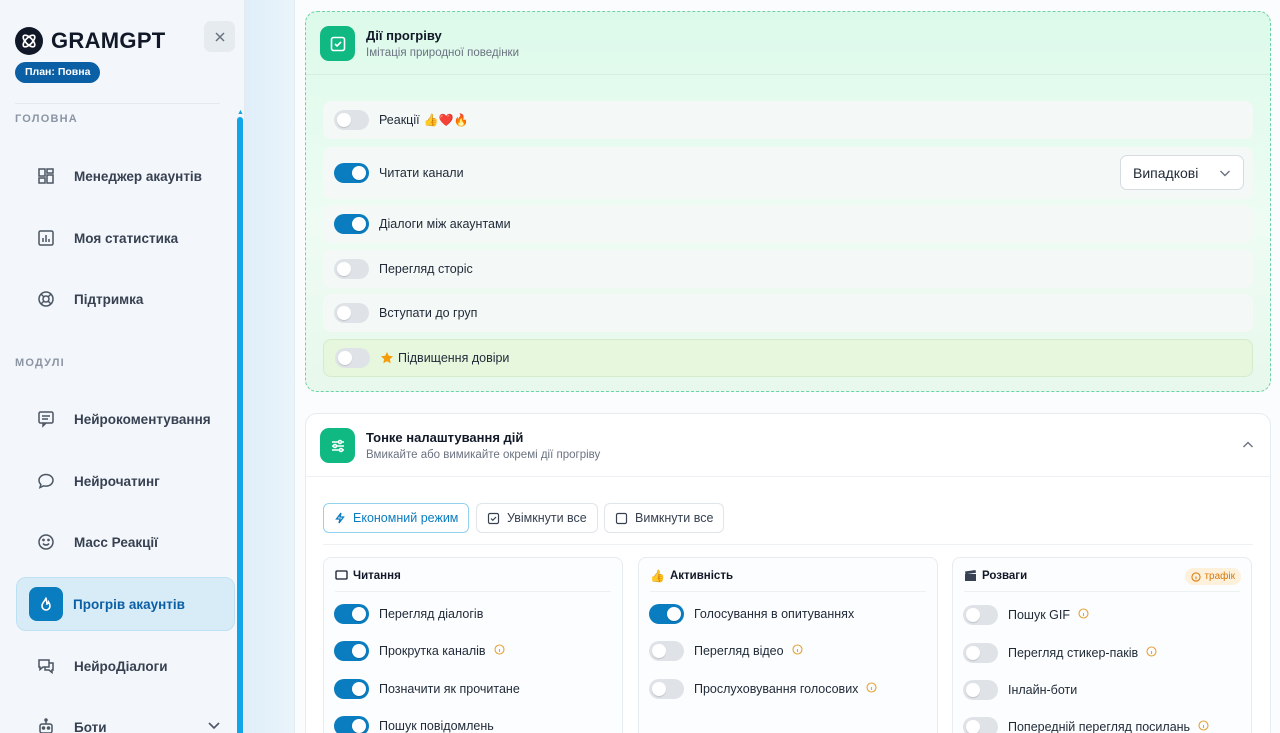 The width and height of the screenshot is (1280, 733). What do you see at coordinates (493, 518) in the screenshot?
I see `checkbox-checked-icon` at bounding box center [493, 518].